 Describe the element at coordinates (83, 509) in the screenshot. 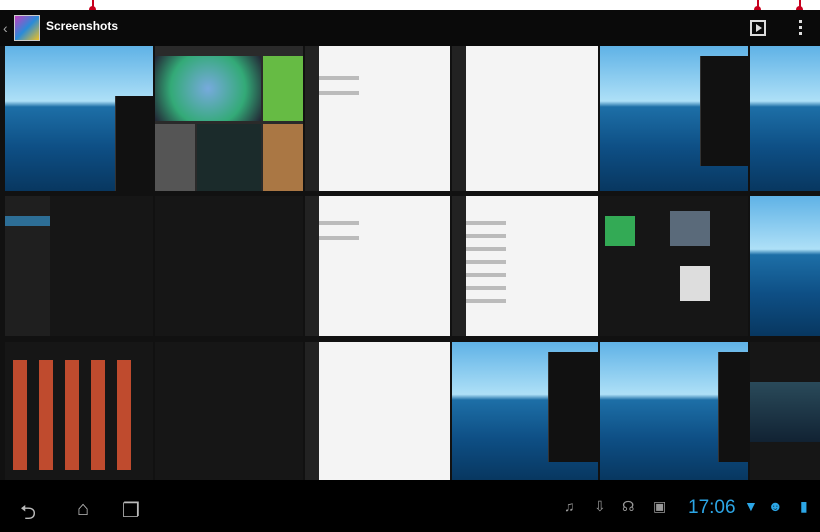

I see `home-icon: ⌂` at that location.